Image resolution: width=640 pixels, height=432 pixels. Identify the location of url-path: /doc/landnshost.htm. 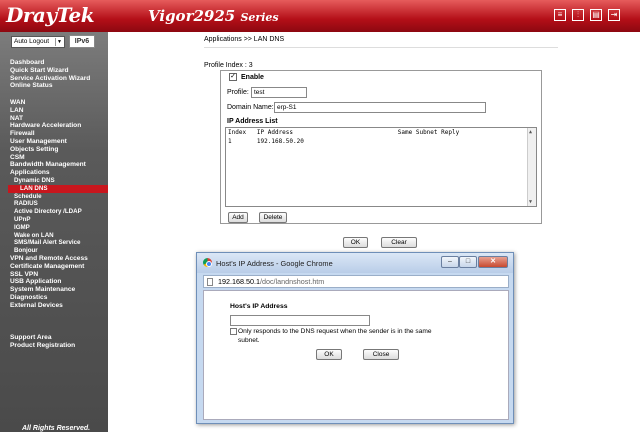
(292, 281).